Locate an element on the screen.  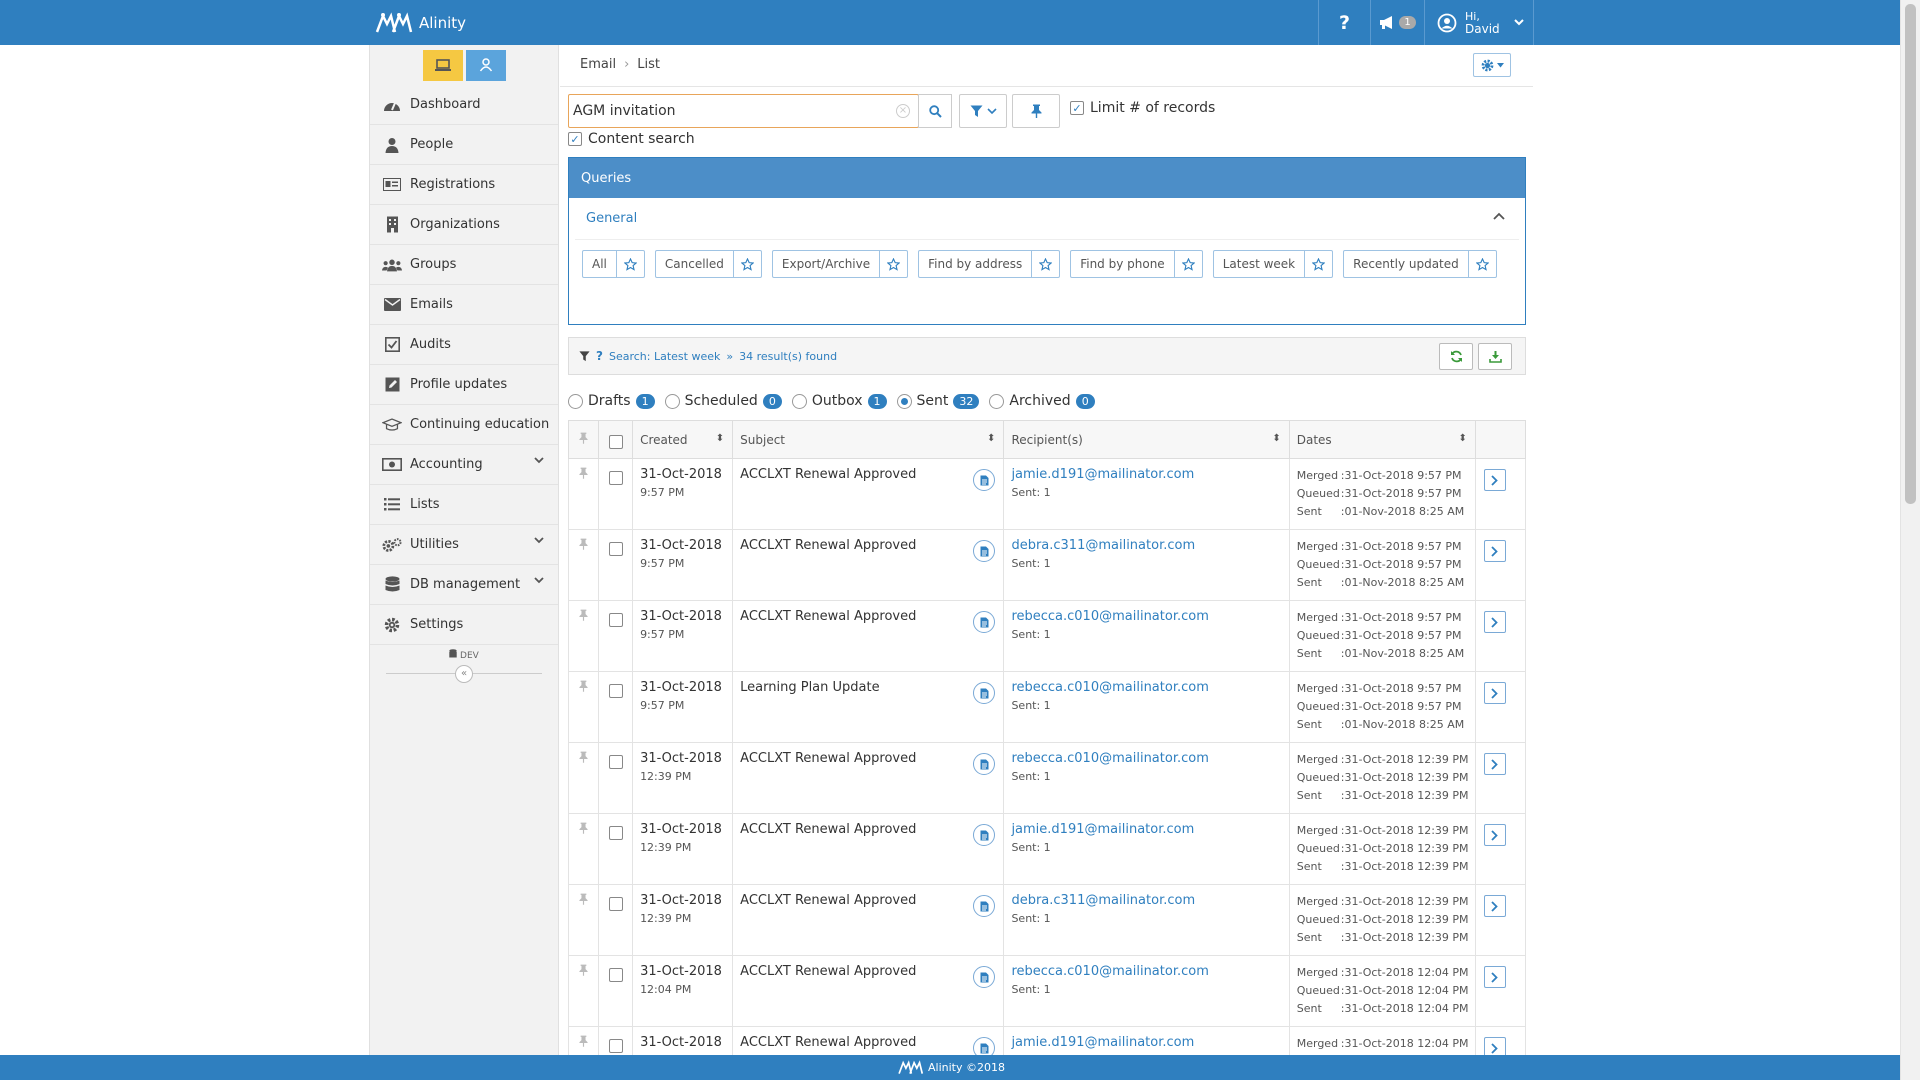
download-button is located at coordinates (1495, 356).